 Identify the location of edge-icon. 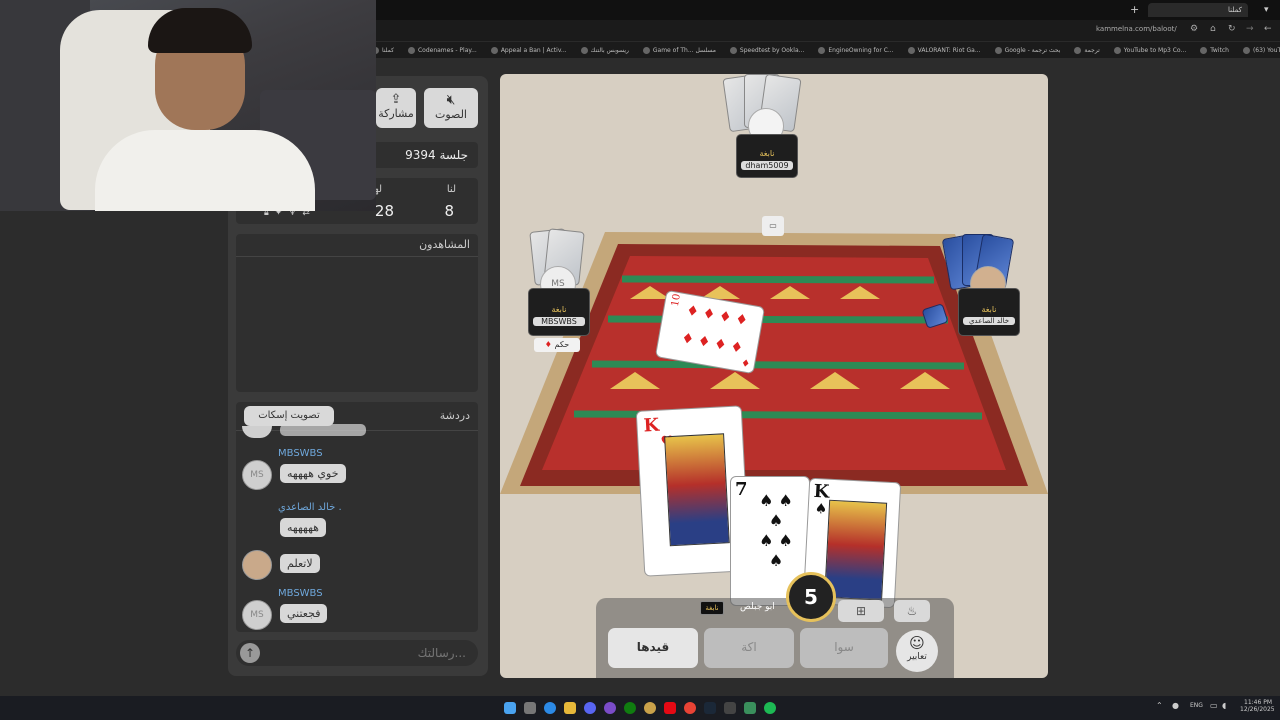
(550, 708).